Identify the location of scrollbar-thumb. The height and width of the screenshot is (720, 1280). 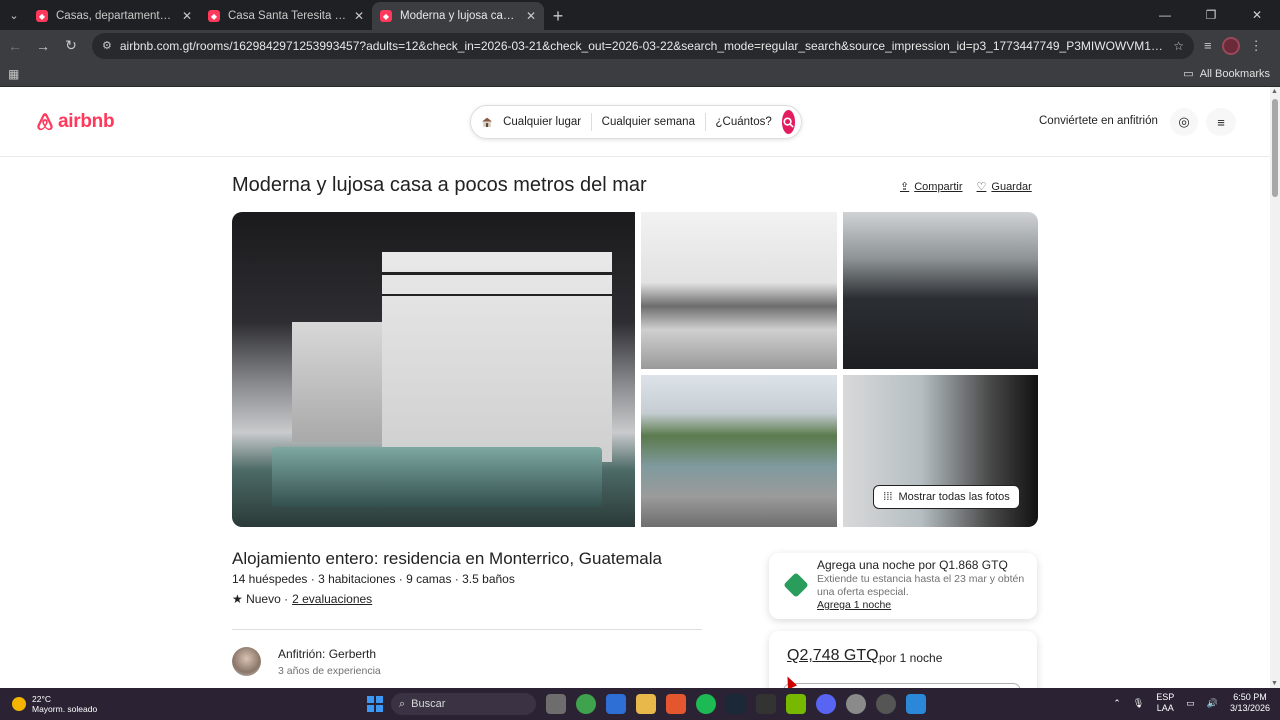
(1275, 148).